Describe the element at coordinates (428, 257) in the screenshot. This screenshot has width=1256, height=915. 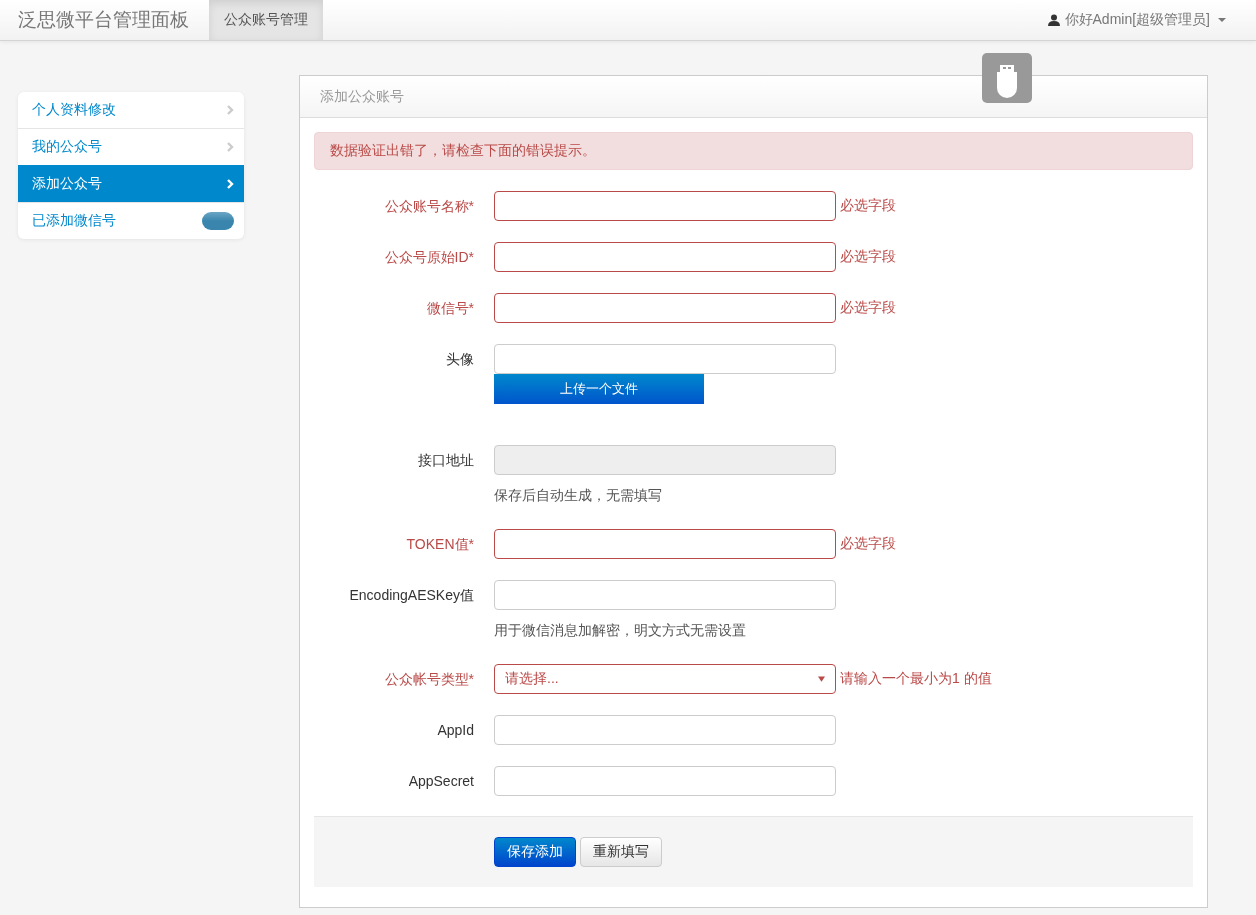
I see `field-label: 公众号原始ID*` at that location.